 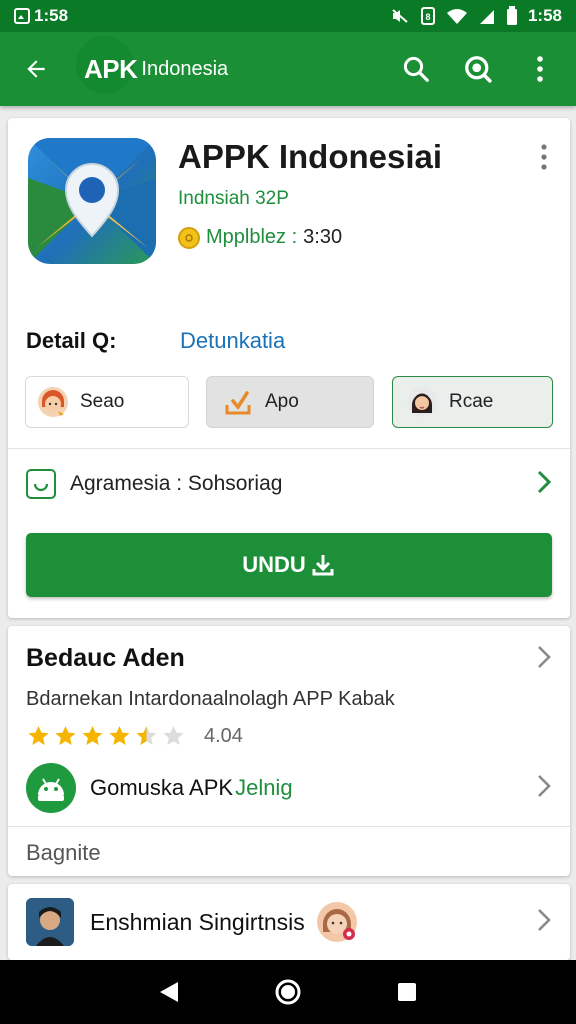 I want to click on mute-icon, so click(x=400, y=16).